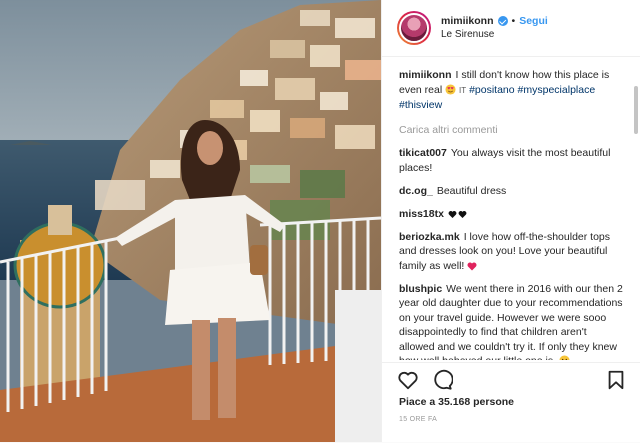  I want to click on comment-icon, so click(442, 380).